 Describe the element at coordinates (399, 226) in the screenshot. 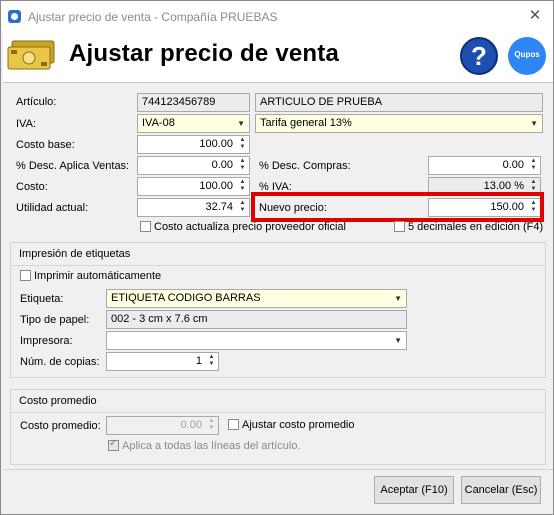

I see `cinco-decimales-checkbox` at that location.